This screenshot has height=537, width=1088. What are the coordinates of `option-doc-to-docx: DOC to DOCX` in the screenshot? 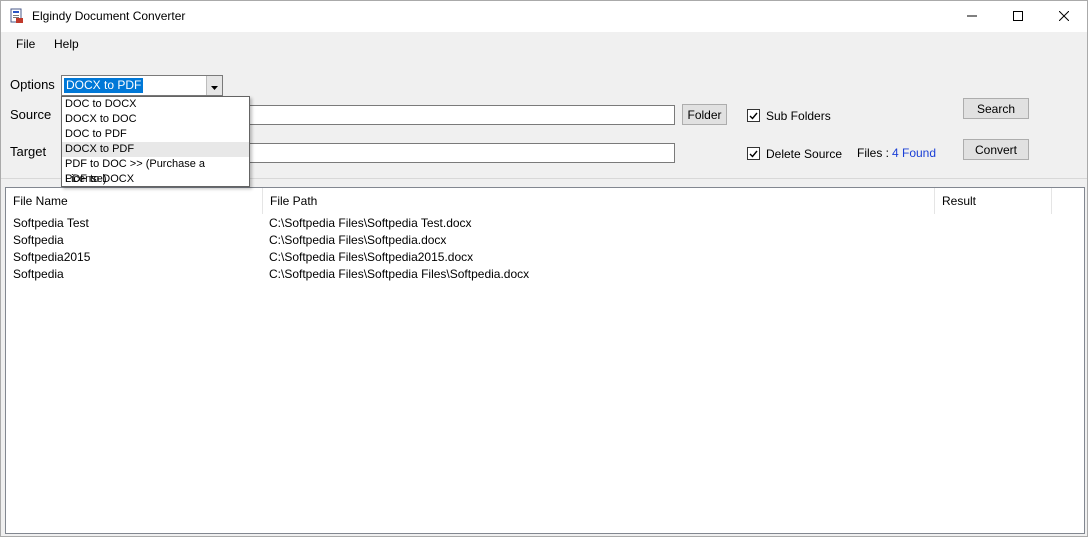 It's located at (155, 104).